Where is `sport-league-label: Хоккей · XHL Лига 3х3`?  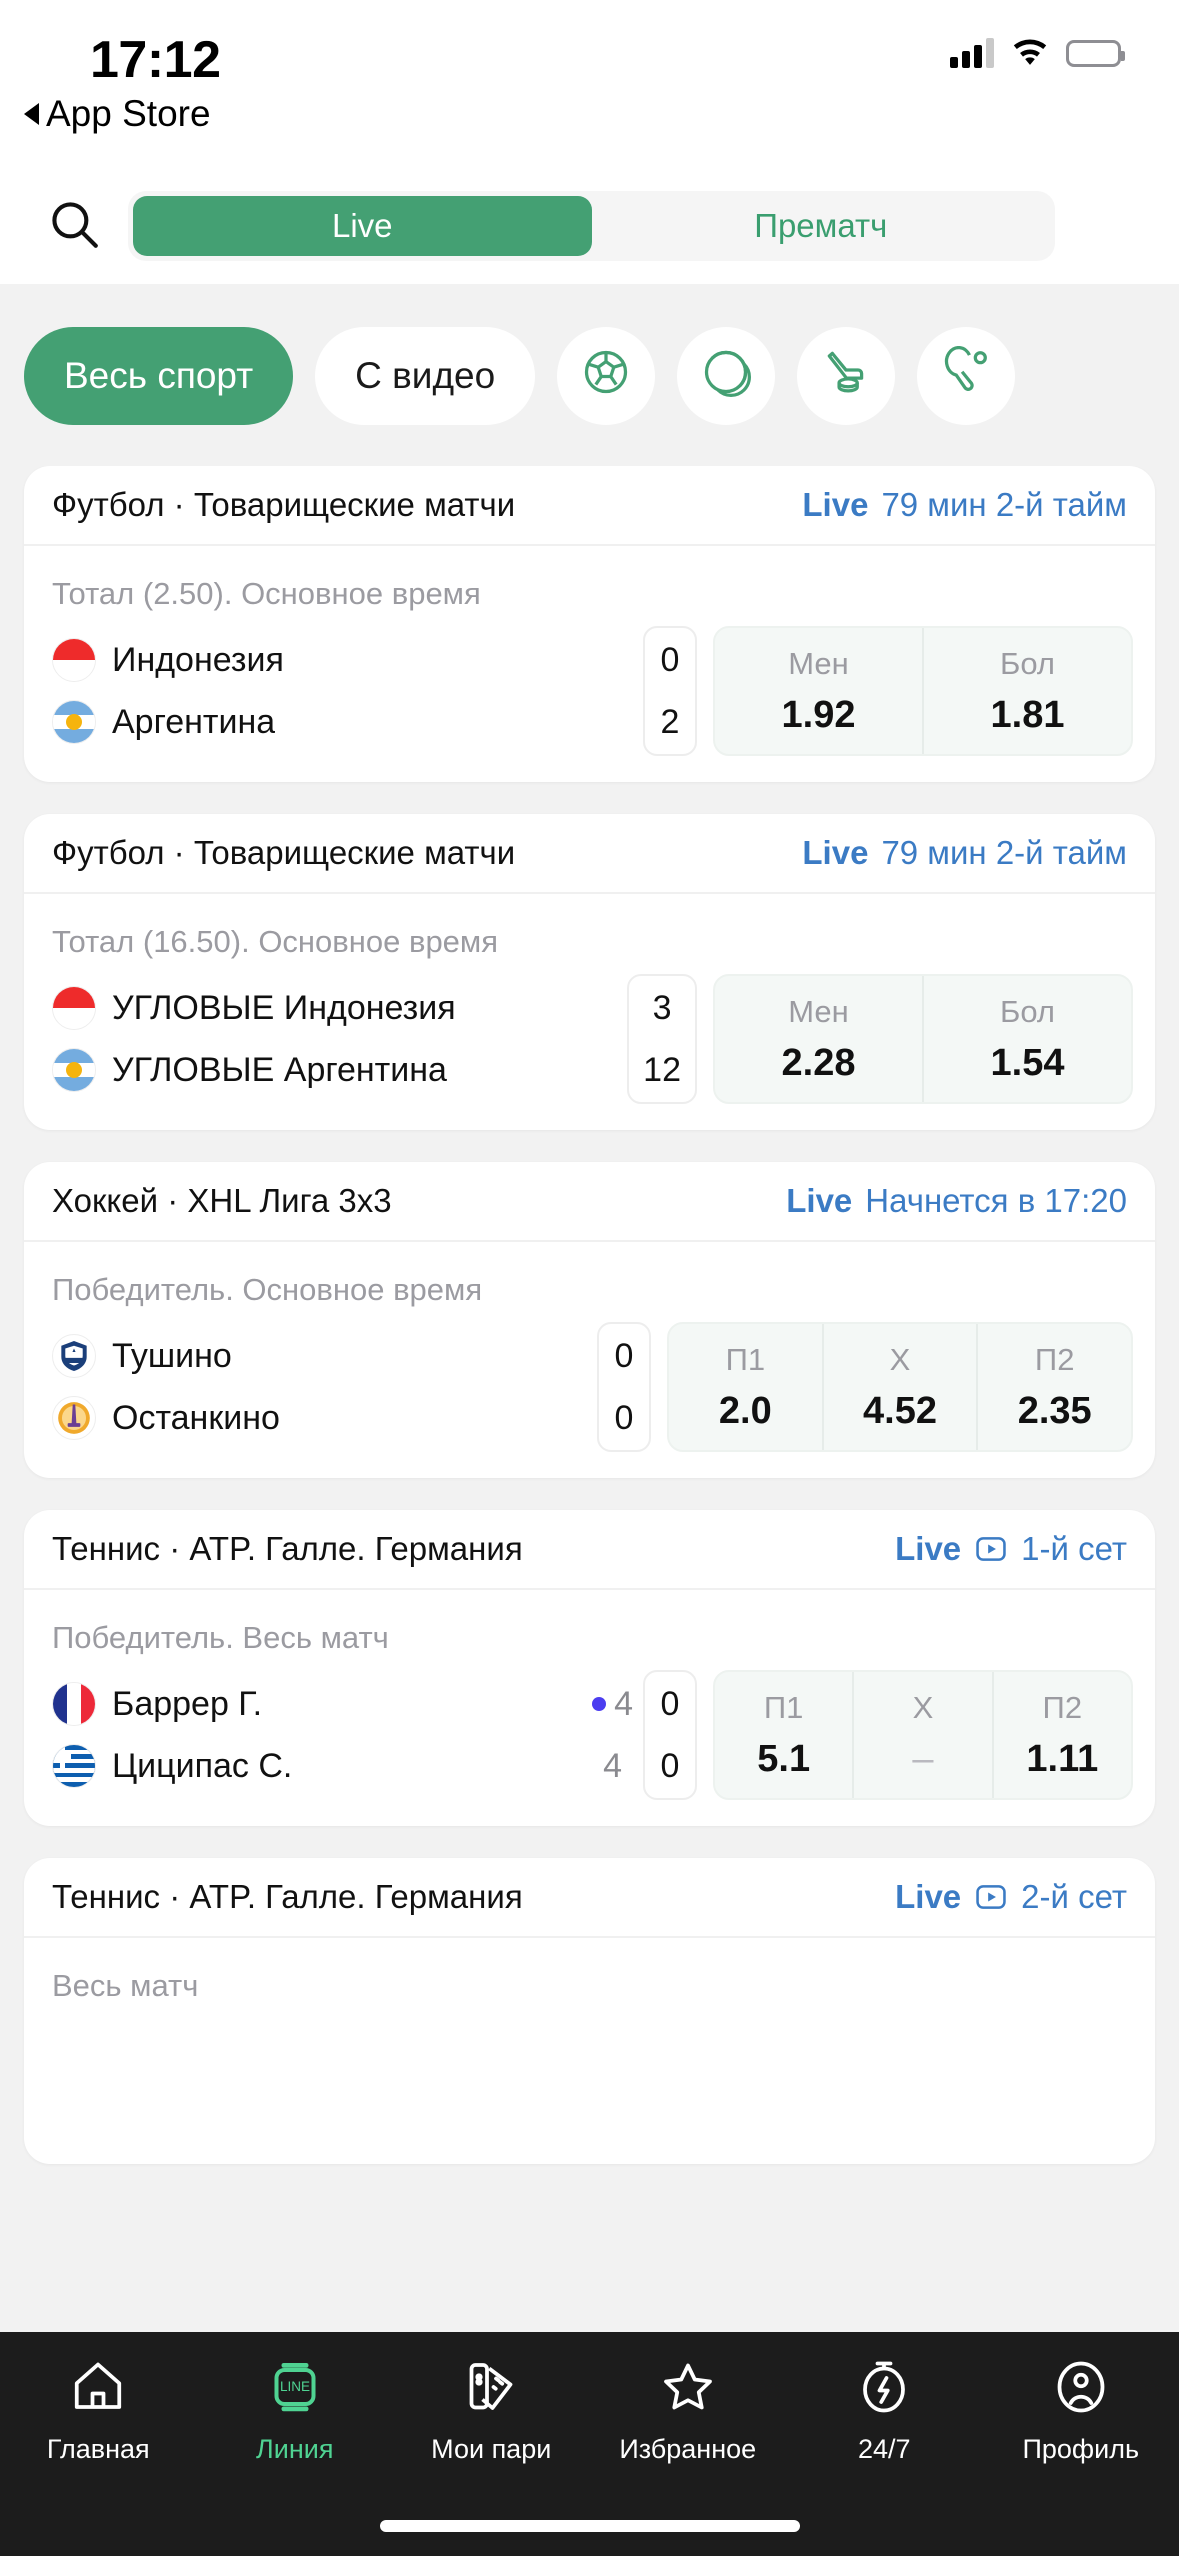
sport-league-label: Хоккей · XHL Лига 3х3 is located at coordinates (222, 1200).